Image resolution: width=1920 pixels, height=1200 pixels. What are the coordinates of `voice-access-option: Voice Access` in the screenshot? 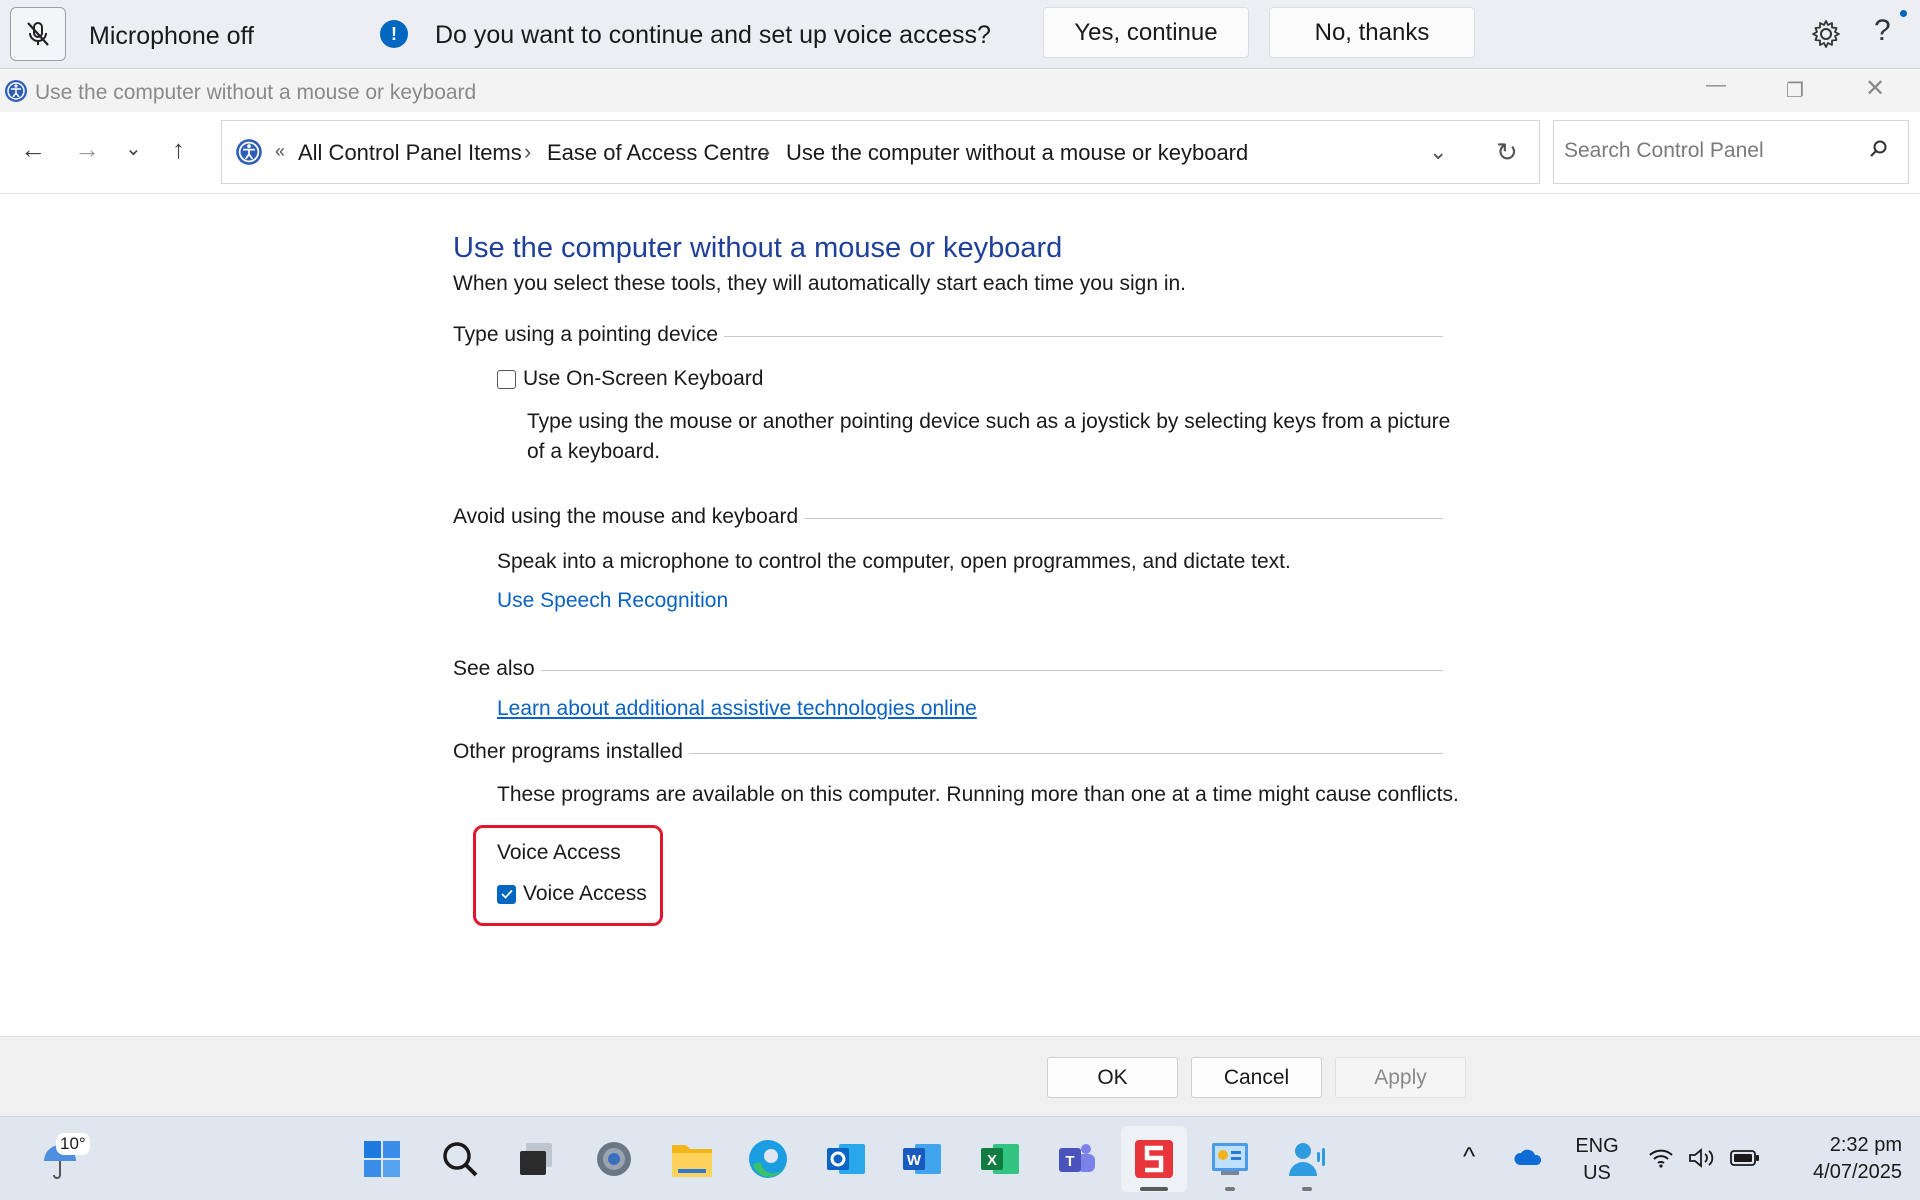 It's located at (572, 894).